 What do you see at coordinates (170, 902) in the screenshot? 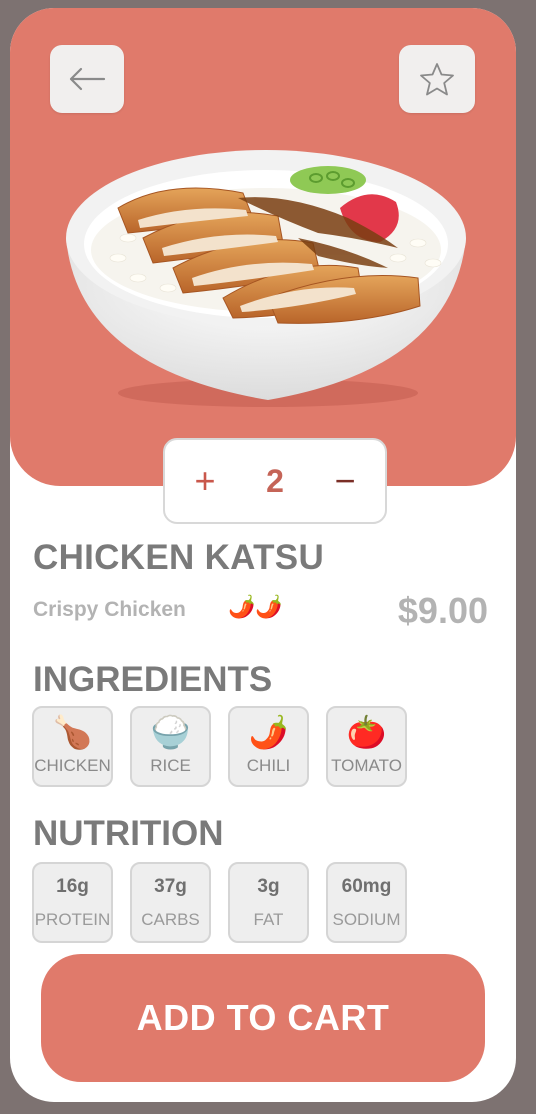
I see `nutrition-chip: 37g CARBS` at bounding box center [170, 902].